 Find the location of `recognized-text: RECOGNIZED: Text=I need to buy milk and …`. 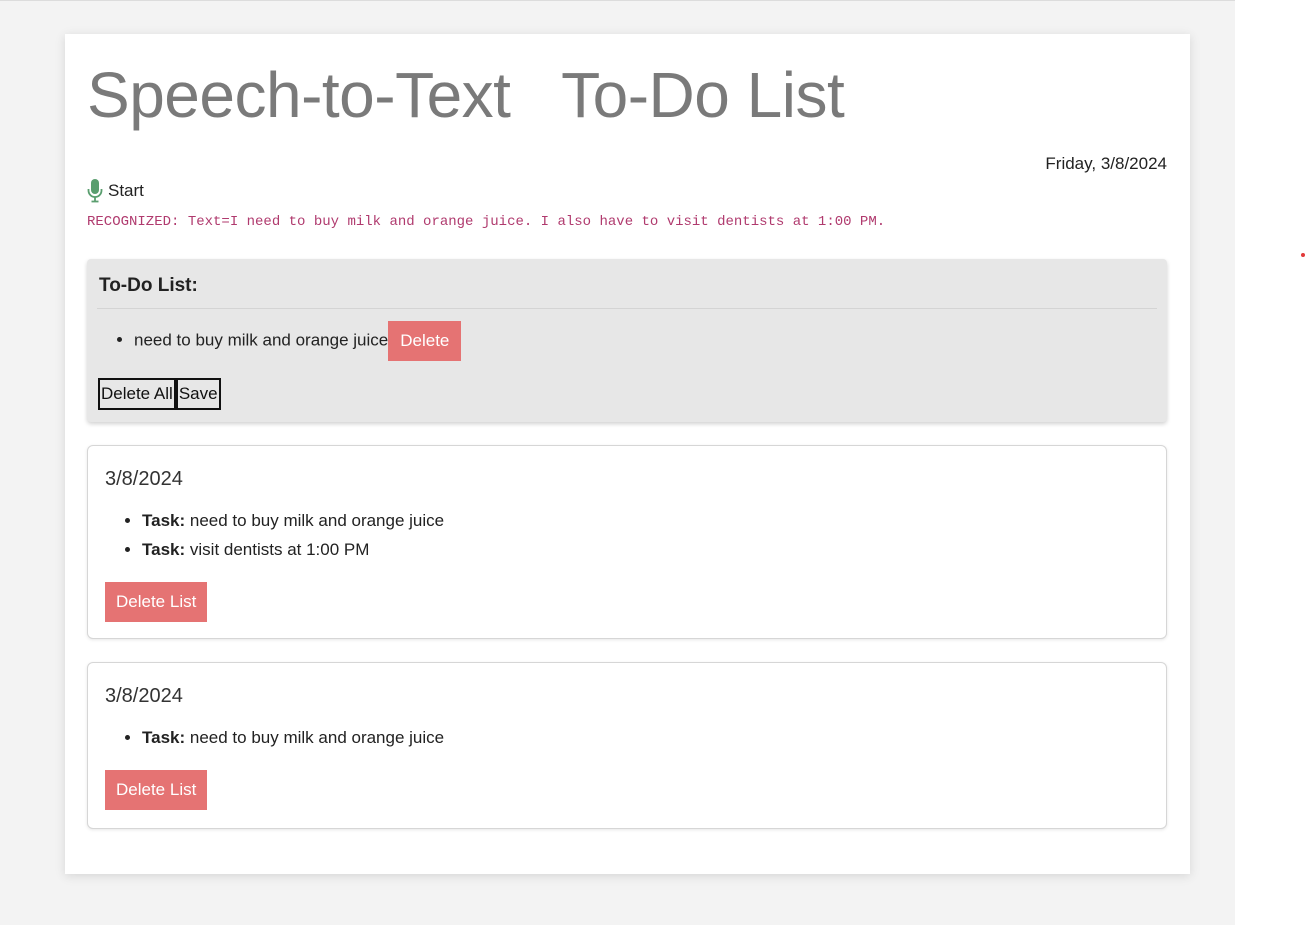

recognized-text: RECOGNIZED: Text=I need to buy milk and … is located at coordinates (486, 222).